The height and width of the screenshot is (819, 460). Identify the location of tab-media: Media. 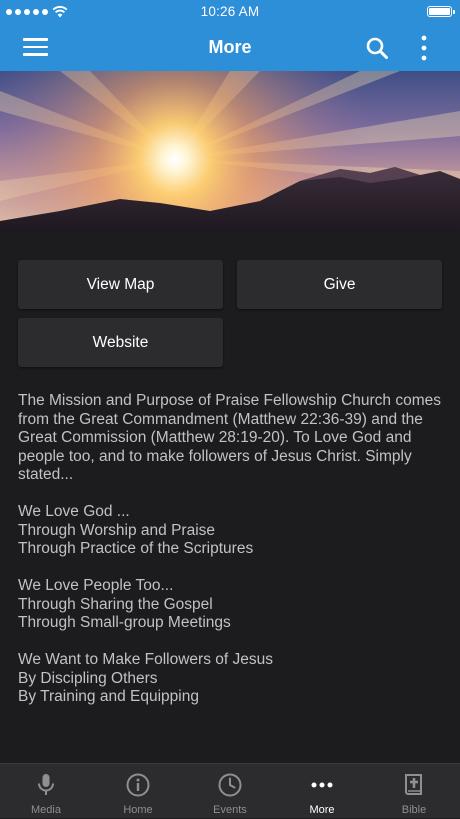
(46, 791).